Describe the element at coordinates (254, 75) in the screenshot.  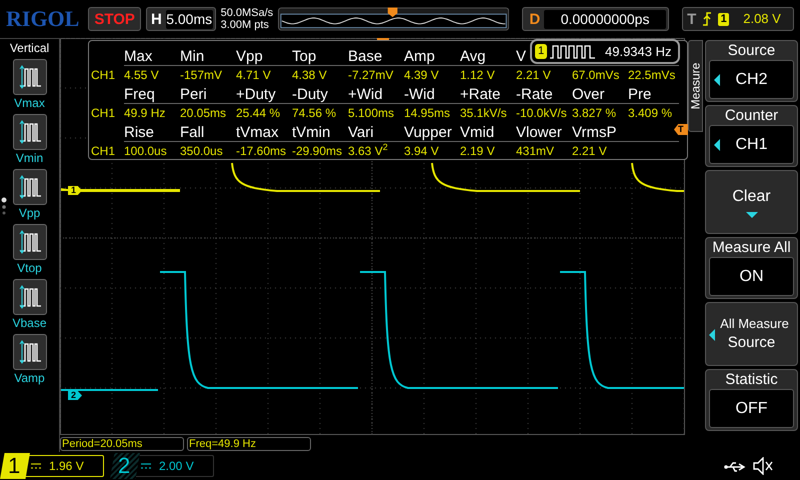
I see `measure-value: 4.71 V` at that location.